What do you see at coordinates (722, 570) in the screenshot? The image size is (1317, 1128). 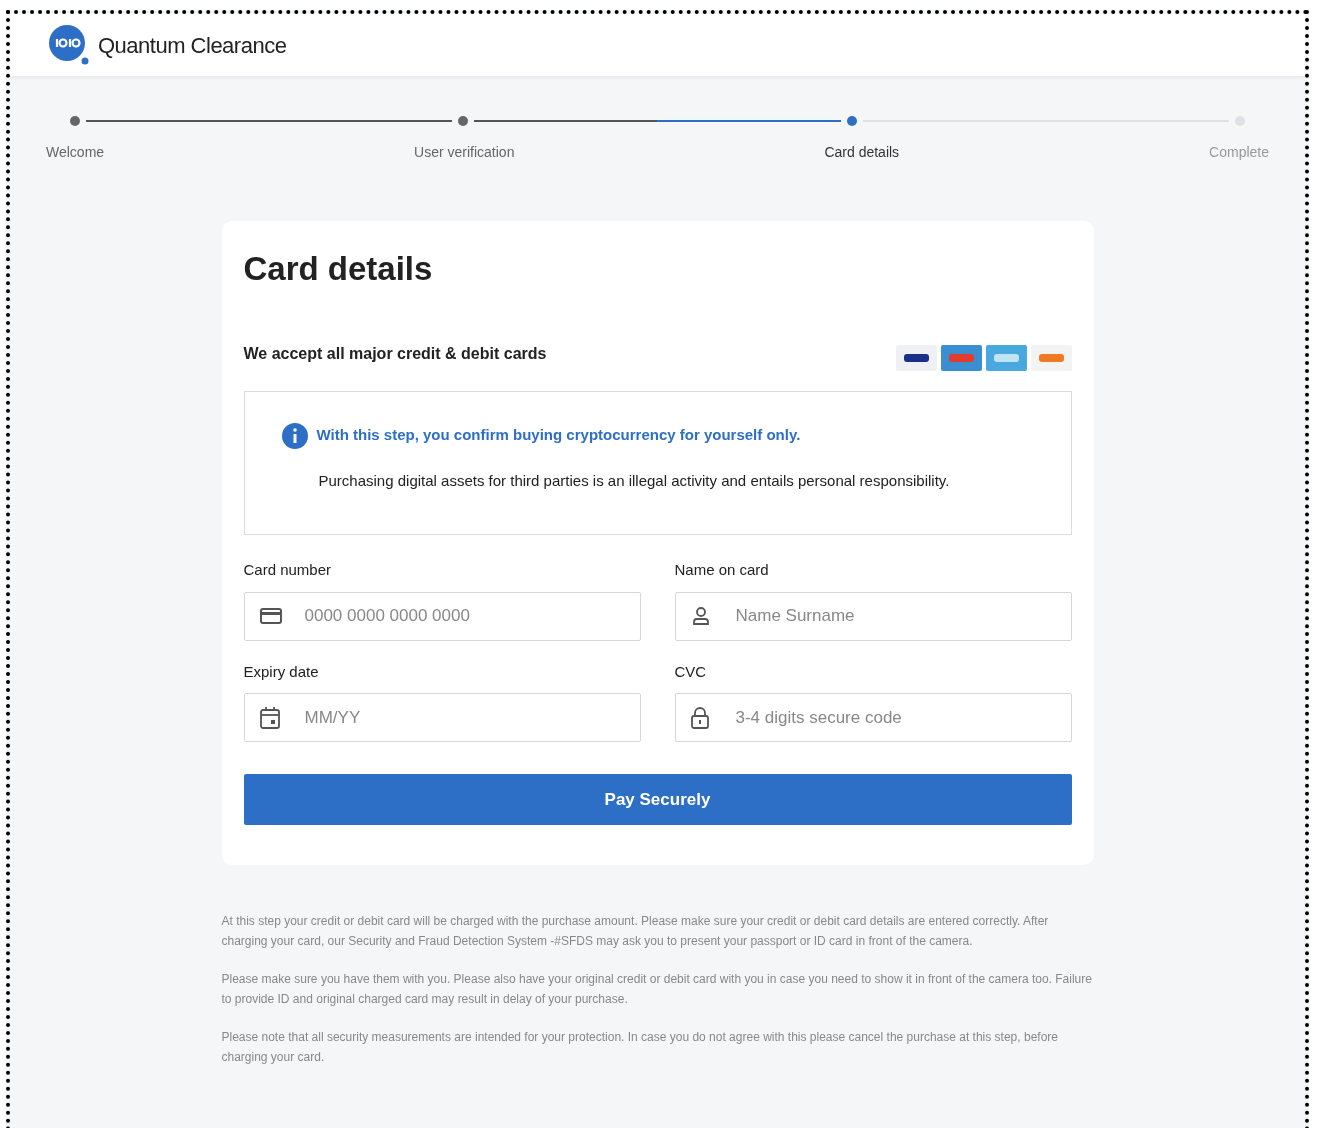 I see `field-label: Name on card` at bounding box center [722, 570].